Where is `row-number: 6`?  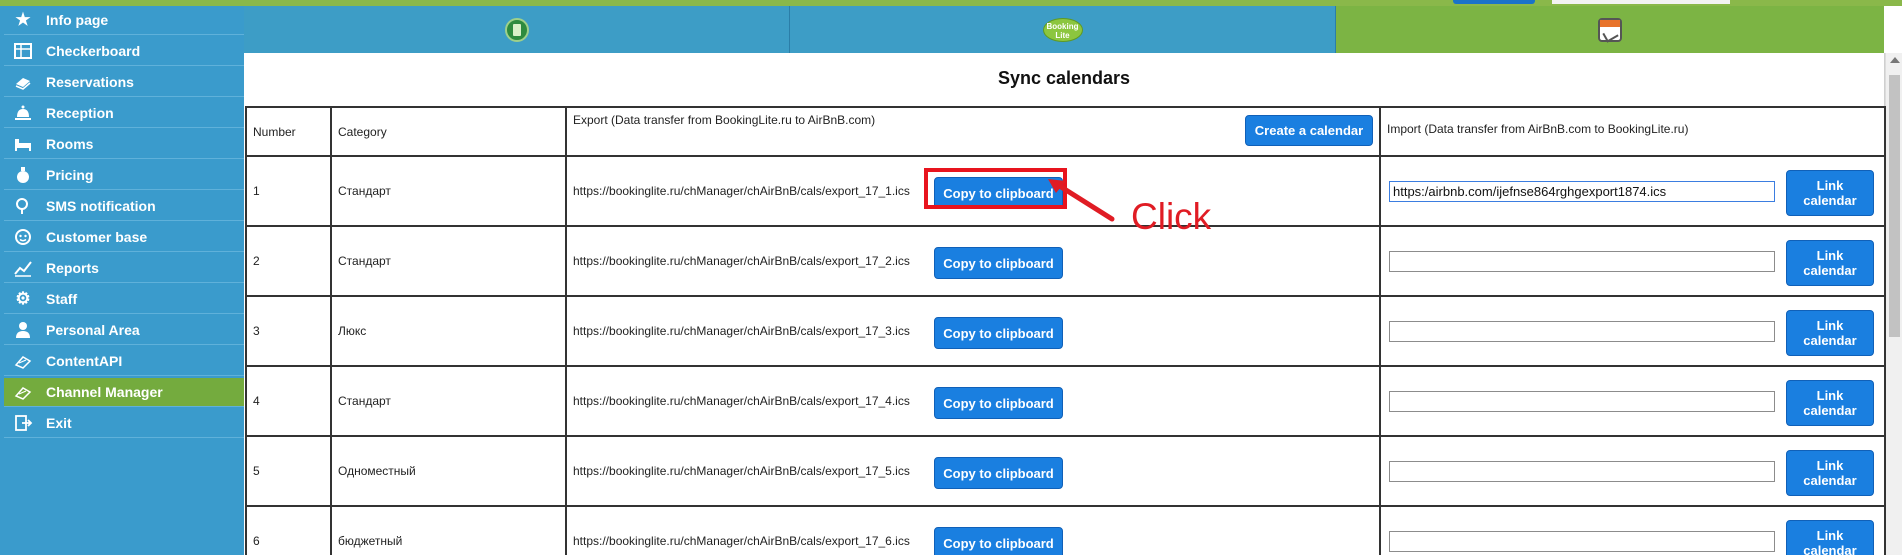 row-number: 6 is located at coordinates (288, 530).